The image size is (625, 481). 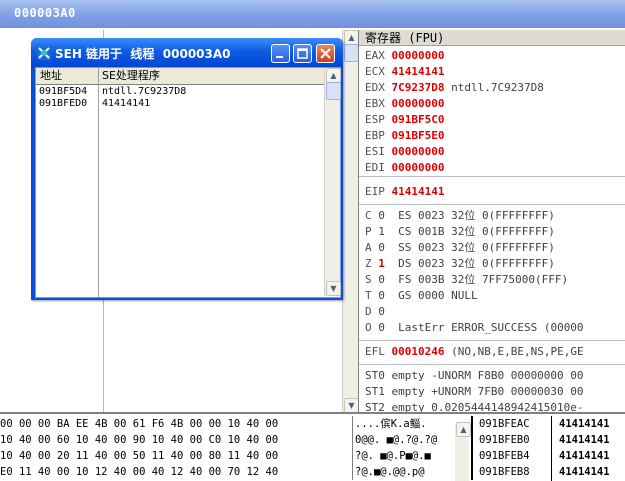 What do you see at coordinates (438, 295) in the screenshot?
I see `segment-info: GS 0000 NULL` at bounding box center [438, 295].